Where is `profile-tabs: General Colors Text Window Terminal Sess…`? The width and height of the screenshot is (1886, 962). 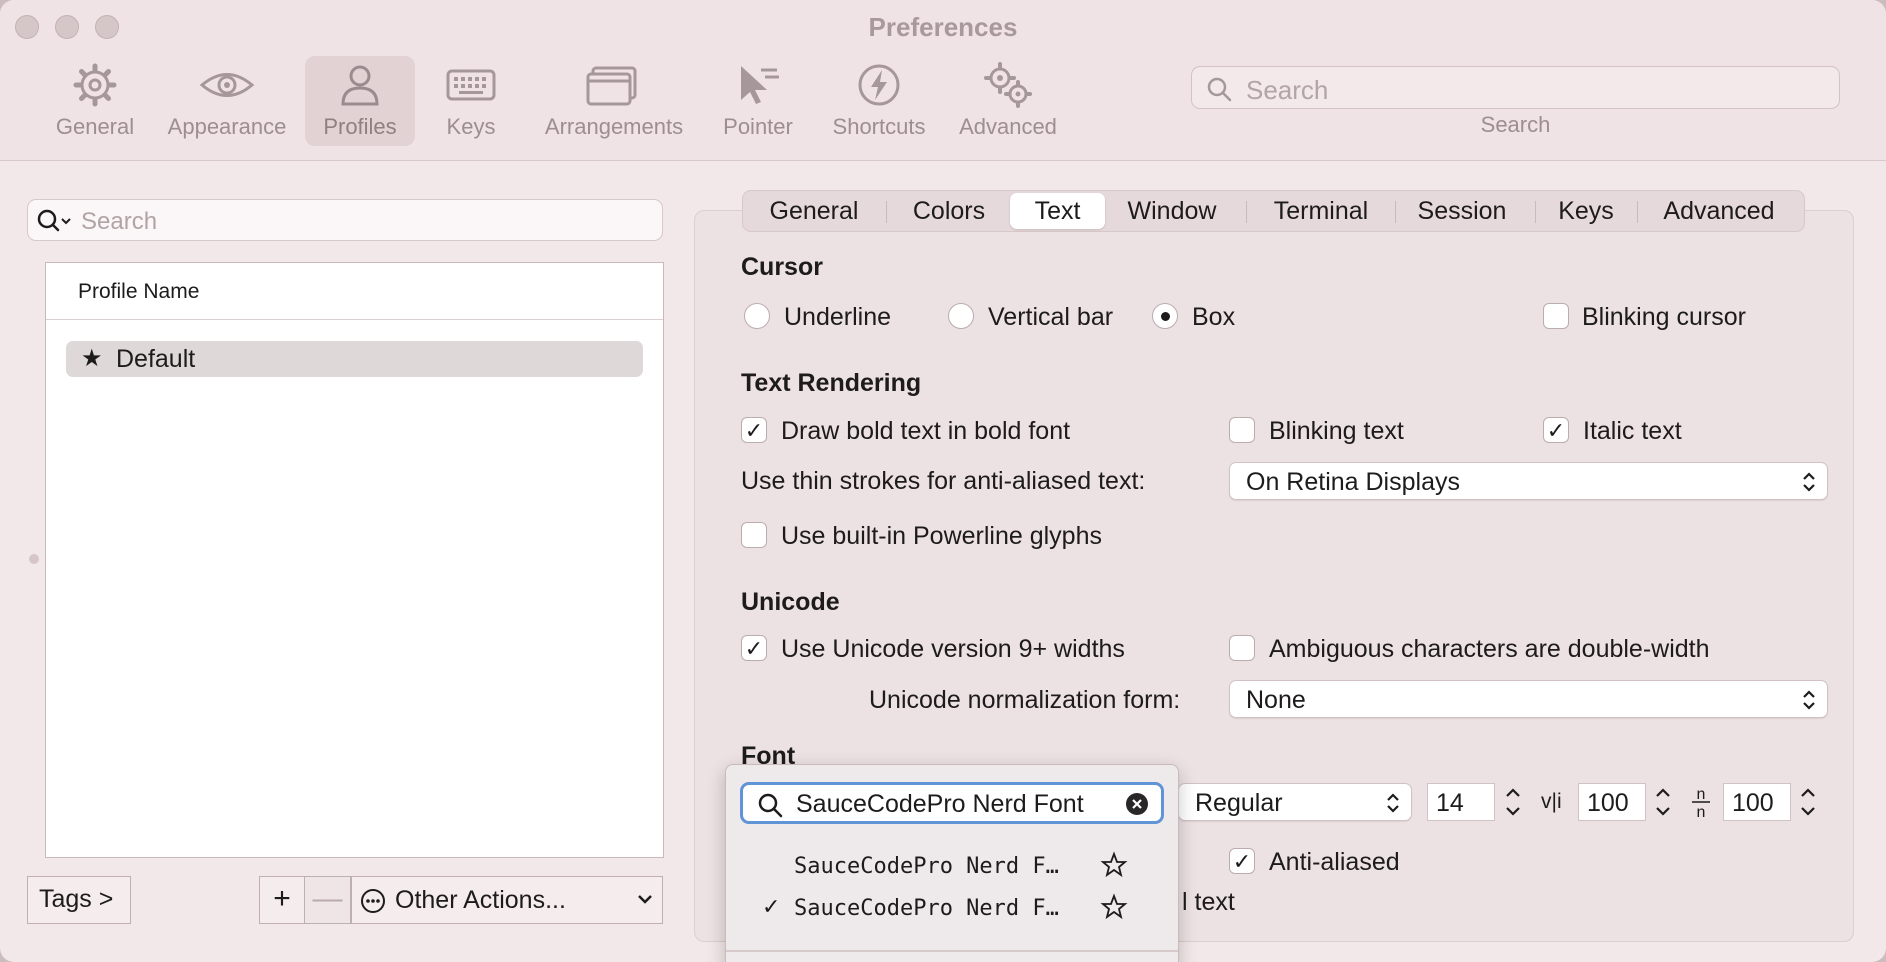
profile-tabs: General Colors Text Window Terminal Sess… is located at coordinates (1273, 211).